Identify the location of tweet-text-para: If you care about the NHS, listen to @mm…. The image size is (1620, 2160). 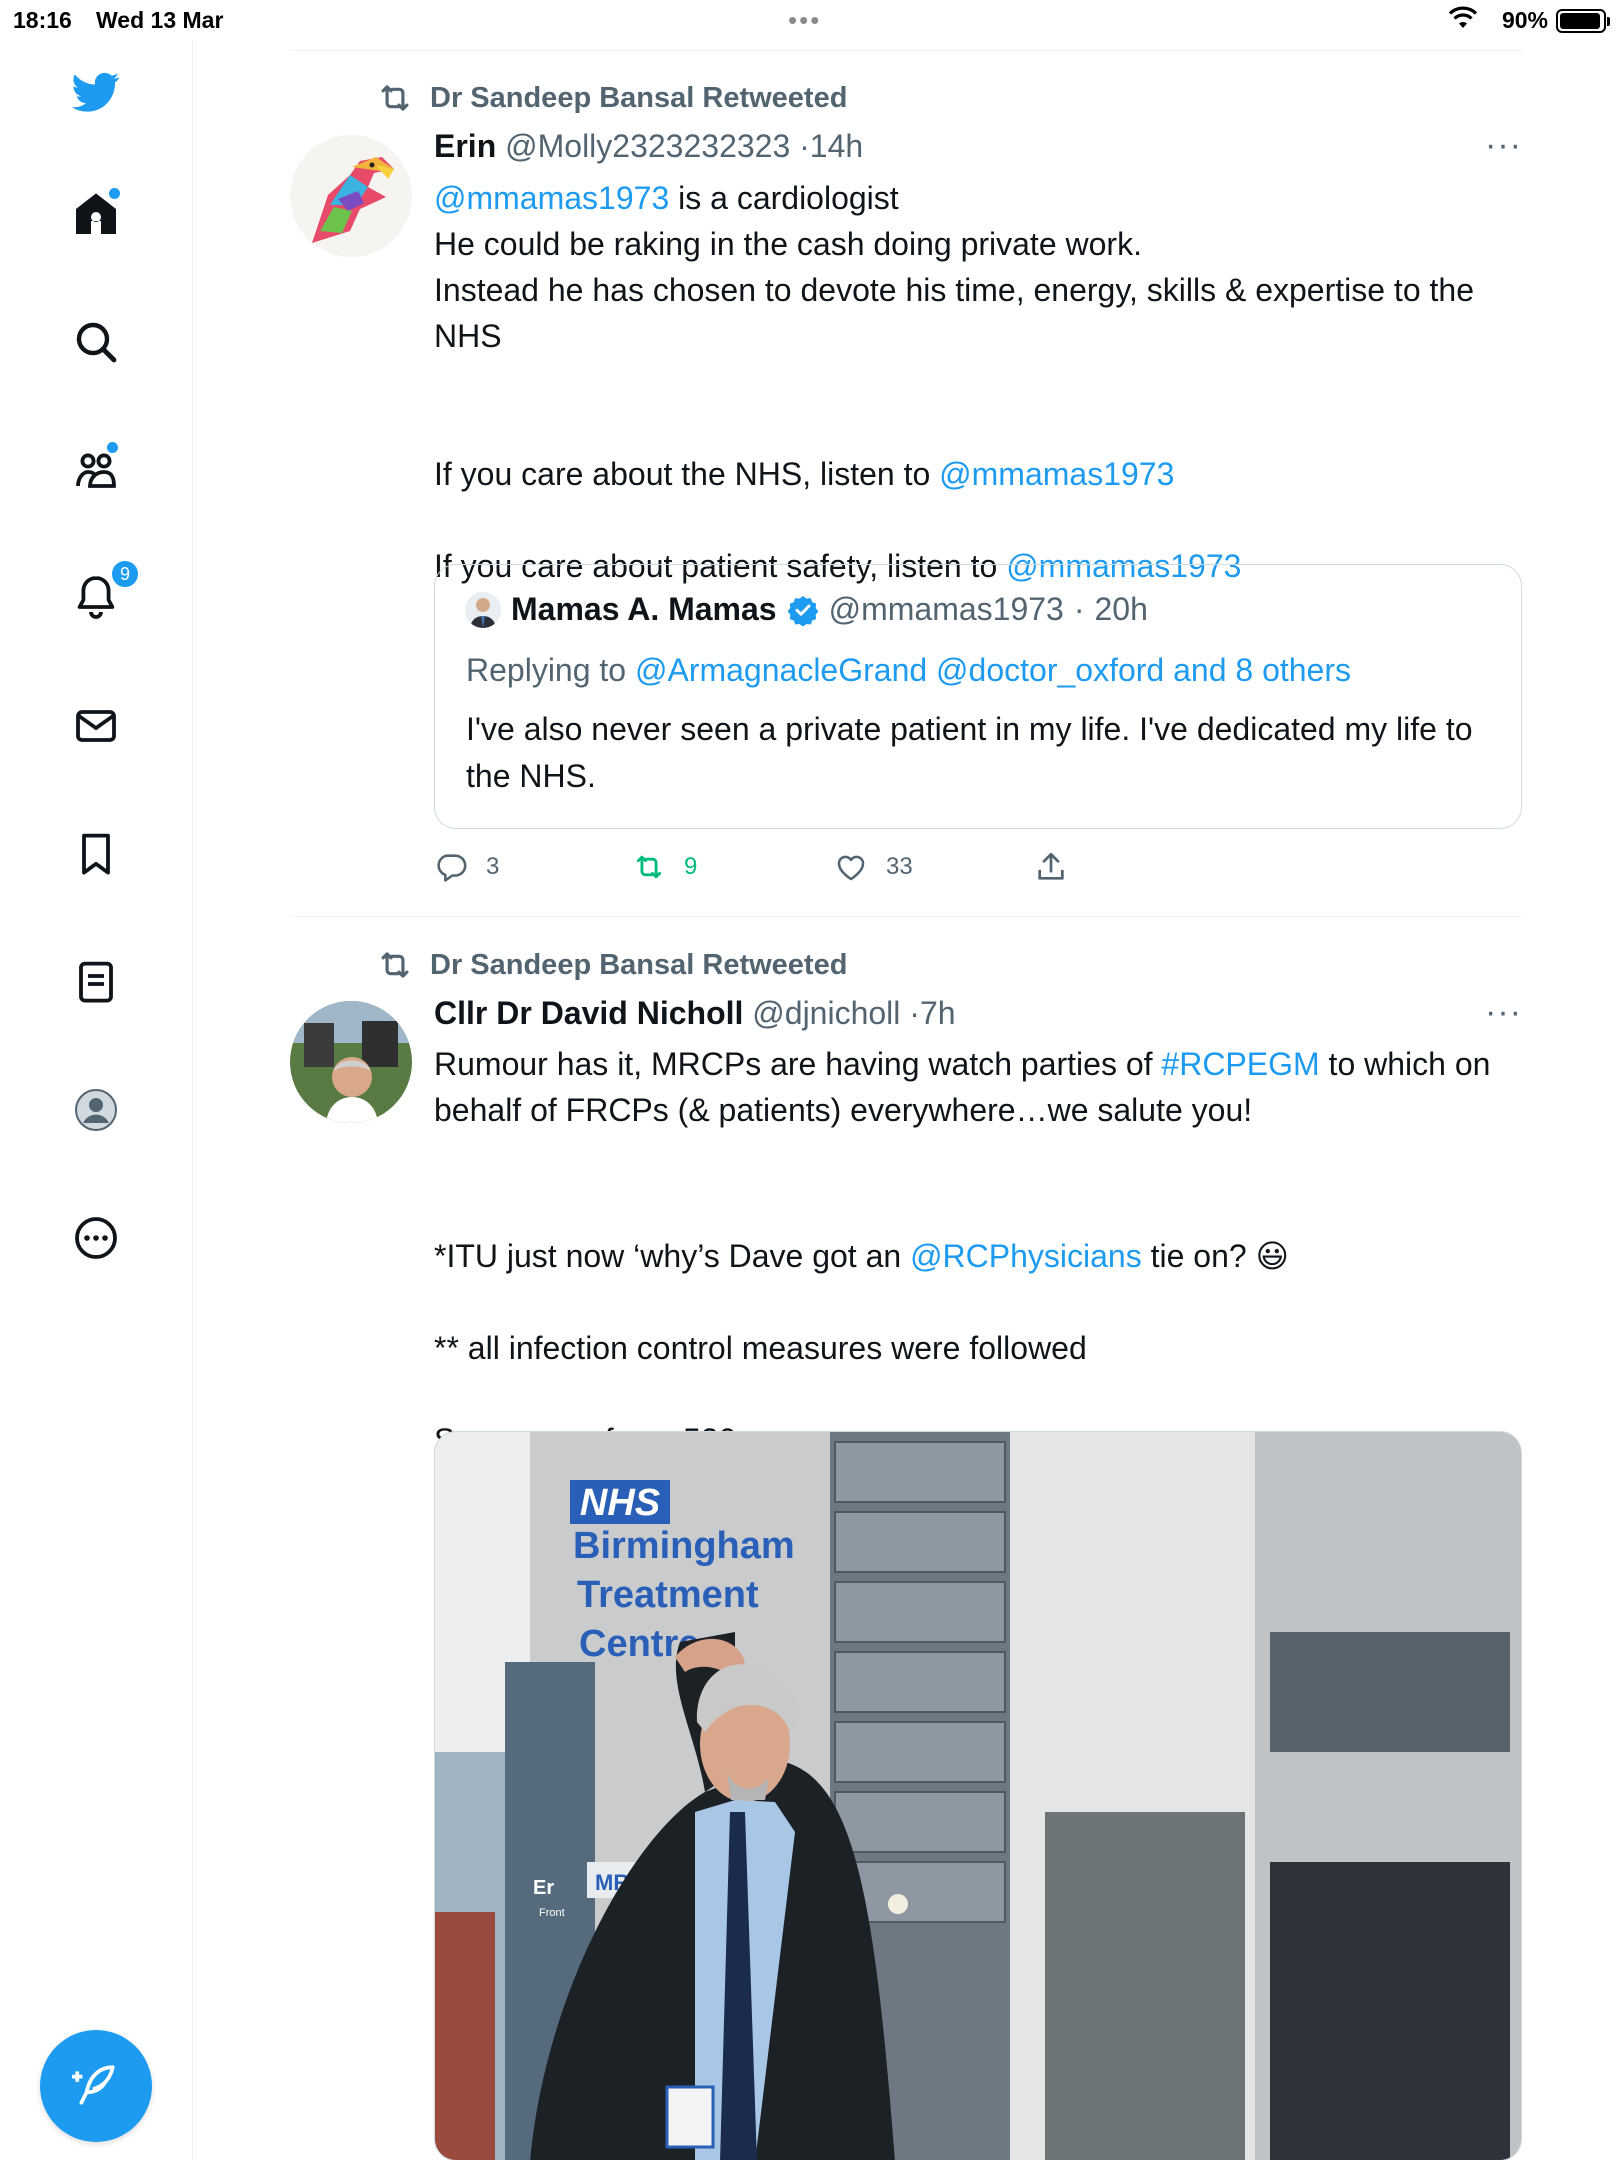
(974, 474).